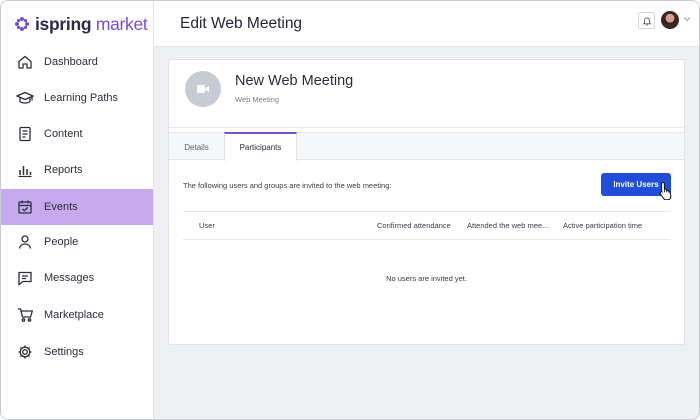 The image size is (700, 420). Describe the element at coordinates (426, 94) in the screenshot. I see `meeting-header: New Web Meeting Web Meeting` at that location.